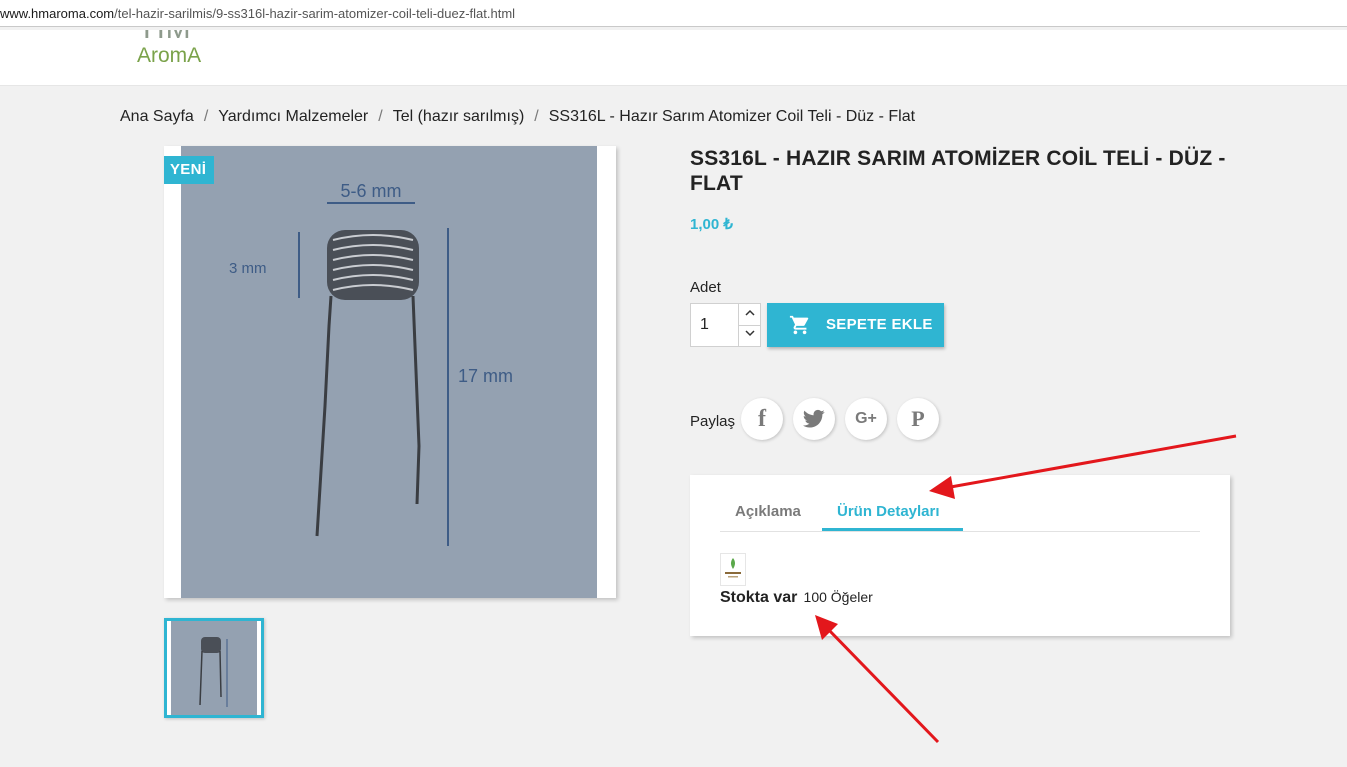  I want to click on google-plus-share-button: G+, so click(866, 419).